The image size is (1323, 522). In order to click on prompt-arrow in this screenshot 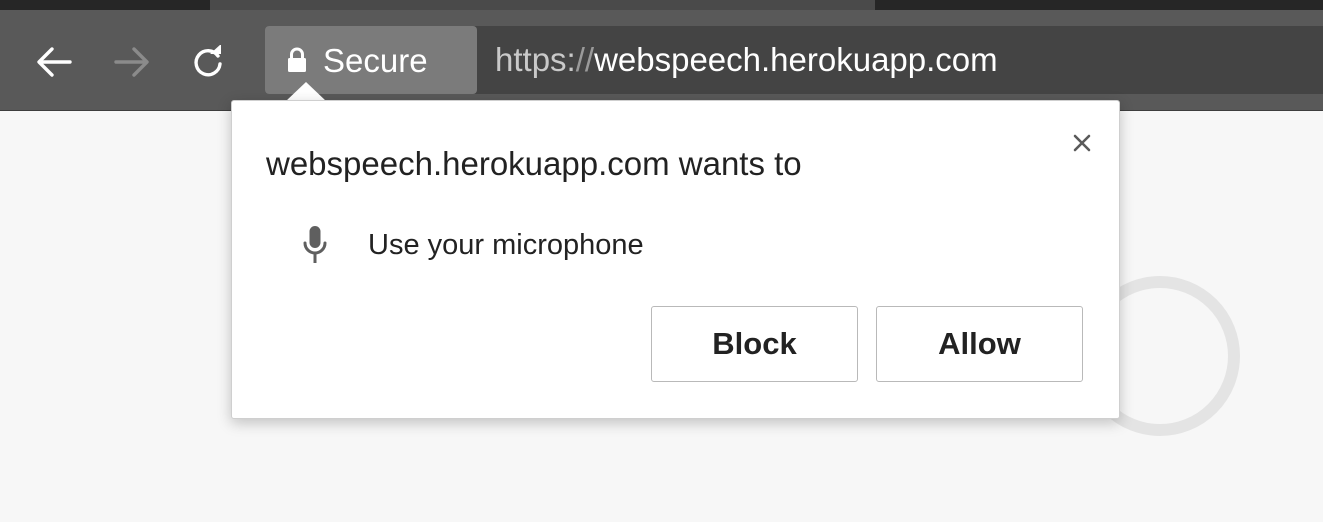, I will do `click(306, 91)`.